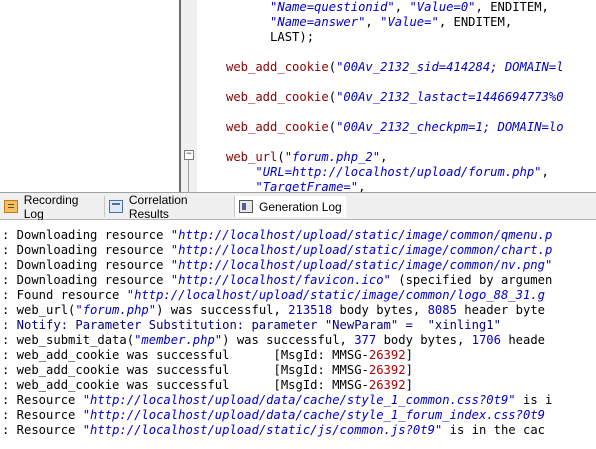 This screenshot has height=449, width=596. Describe the element at coordinates (310, 310) in the screenshot. I see `log-token: 213518` at that location.